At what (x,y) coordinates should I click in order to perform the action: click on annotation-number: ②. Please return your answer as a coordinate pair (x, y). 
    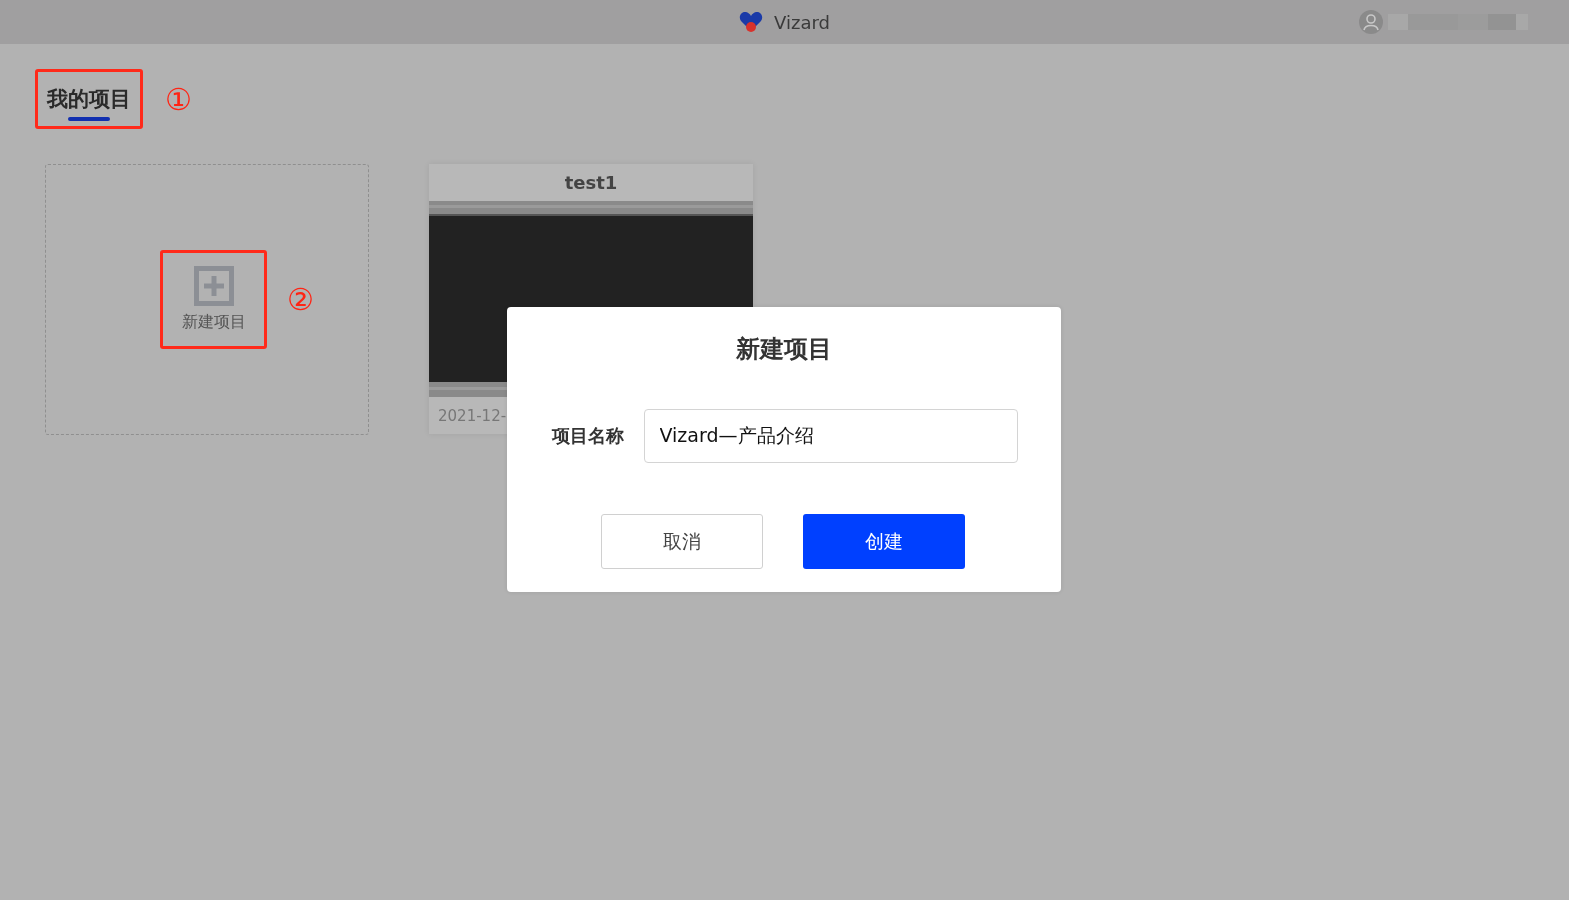
    Looking at the image, I should click on (300, 299).